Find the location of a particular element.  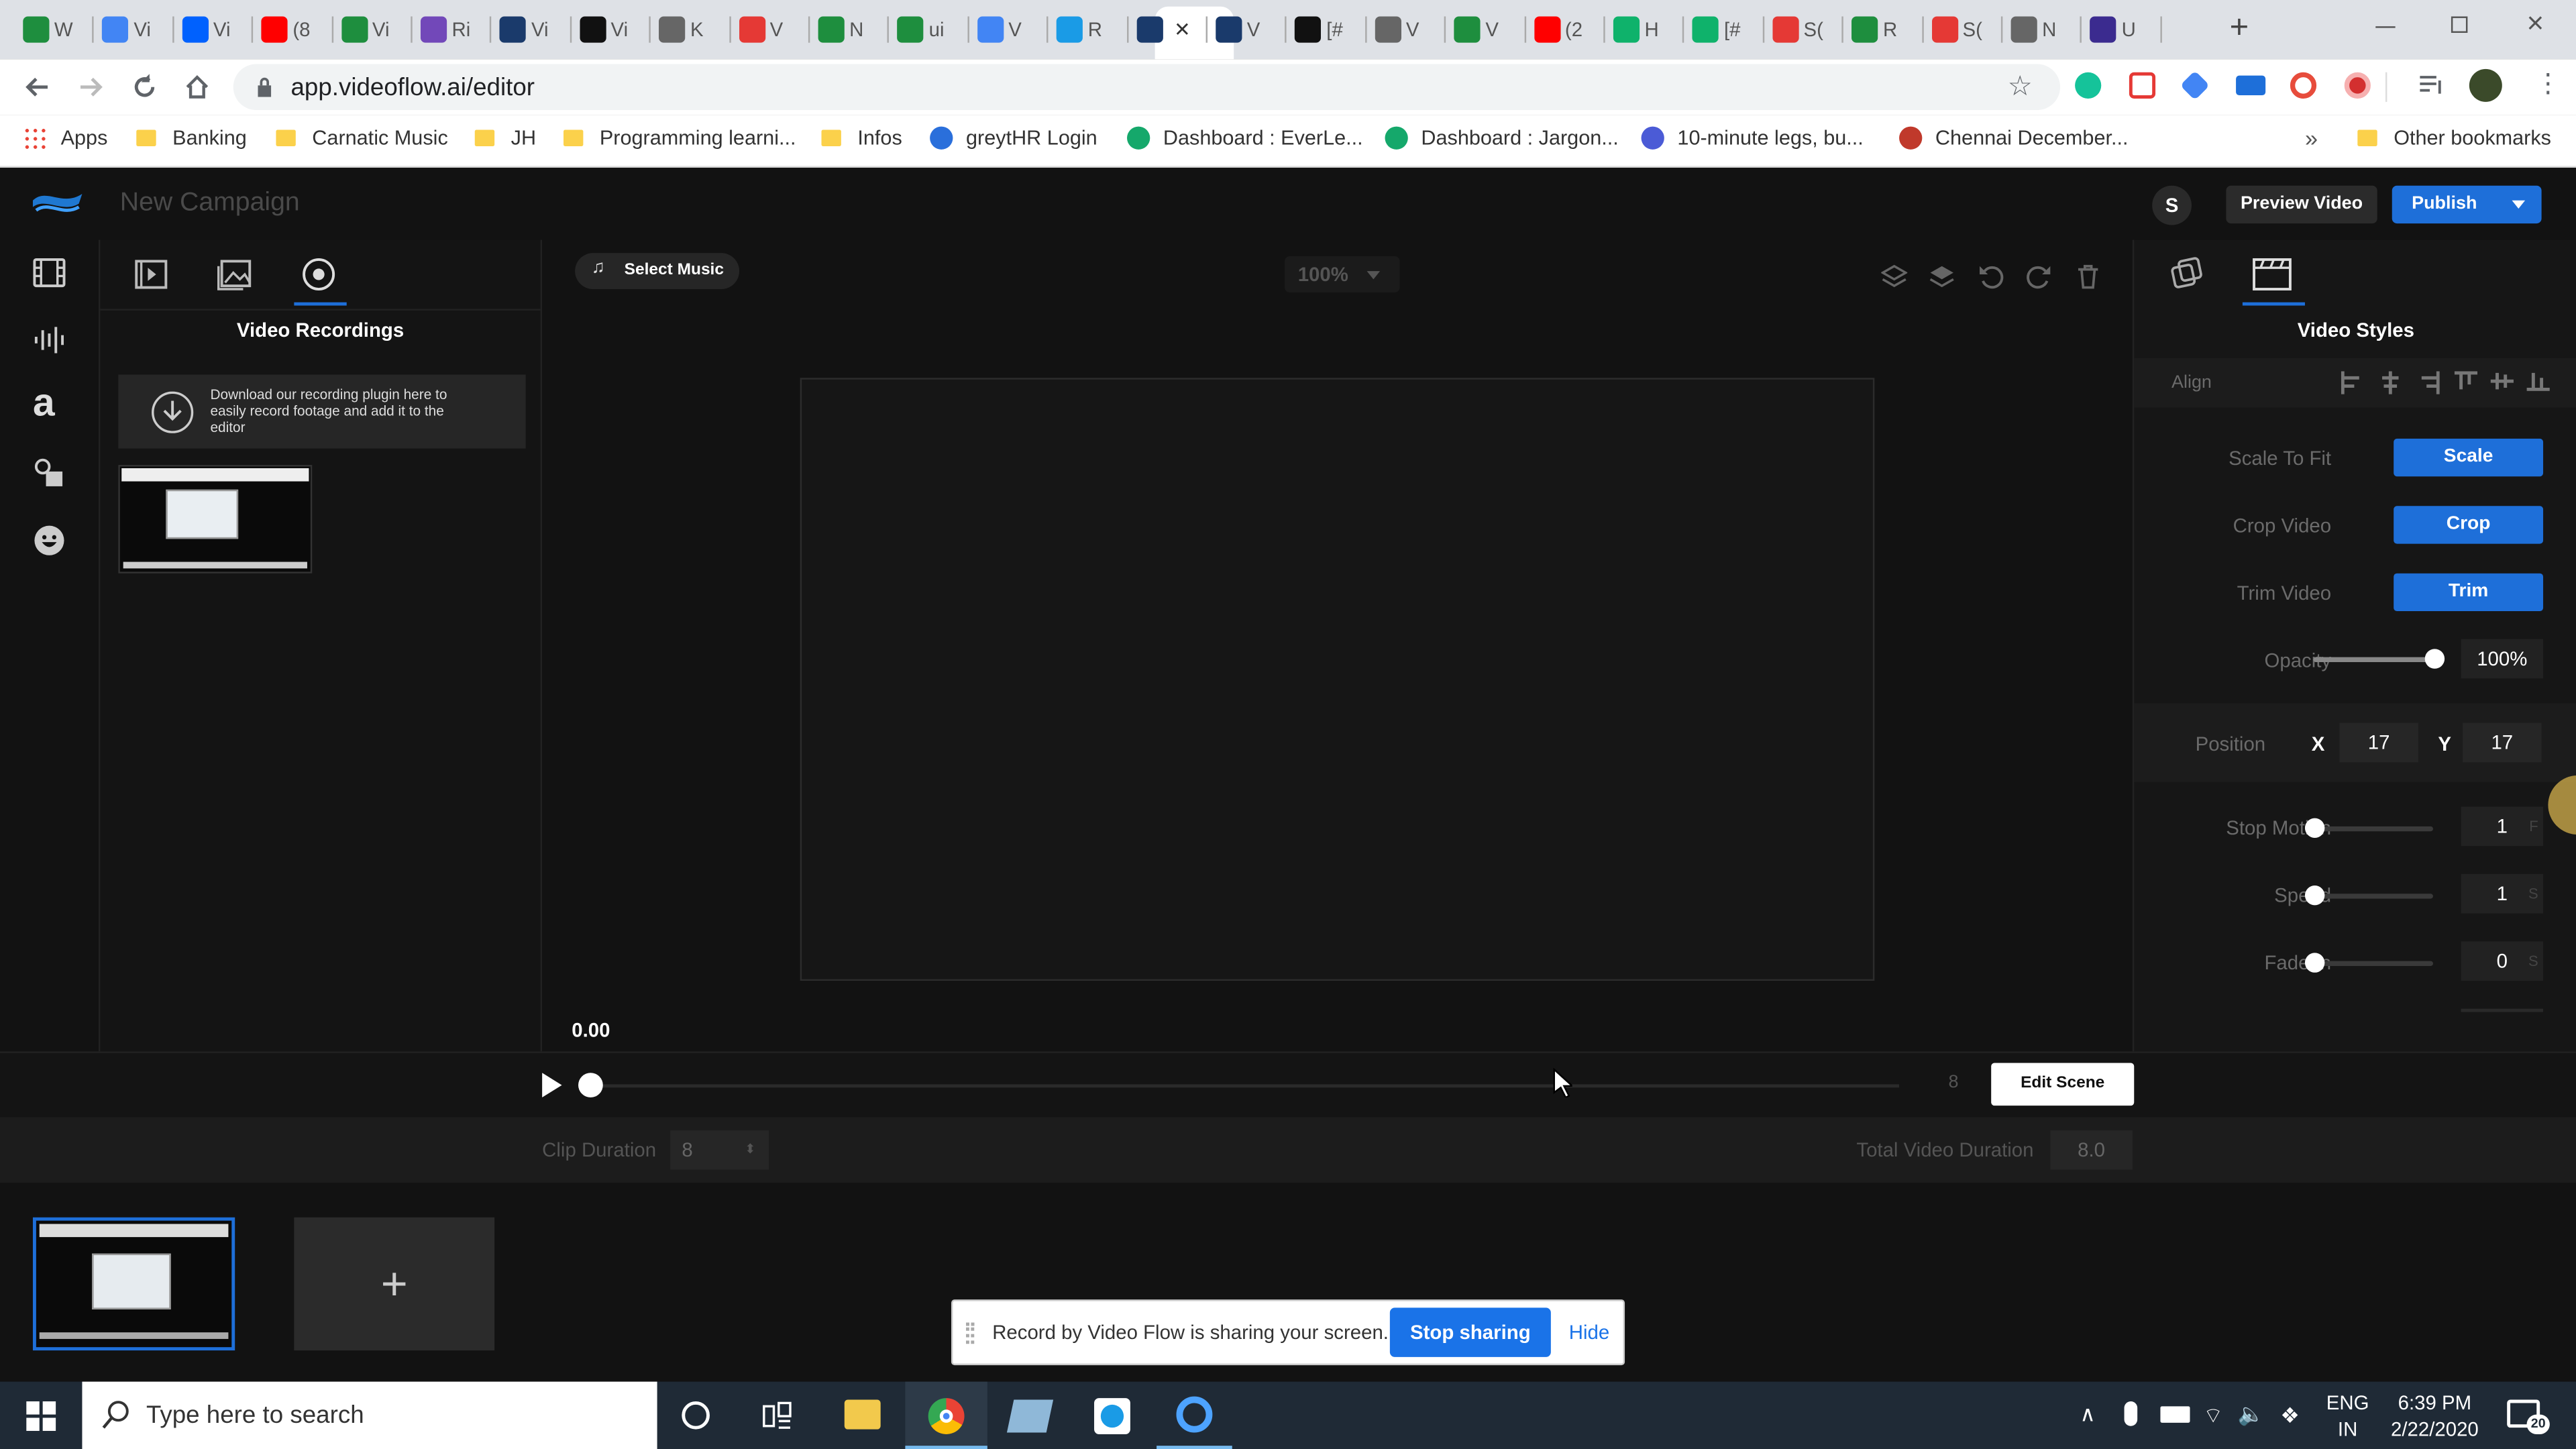

close-tab-icon: ✕ is located at coordinates (1182, 29).